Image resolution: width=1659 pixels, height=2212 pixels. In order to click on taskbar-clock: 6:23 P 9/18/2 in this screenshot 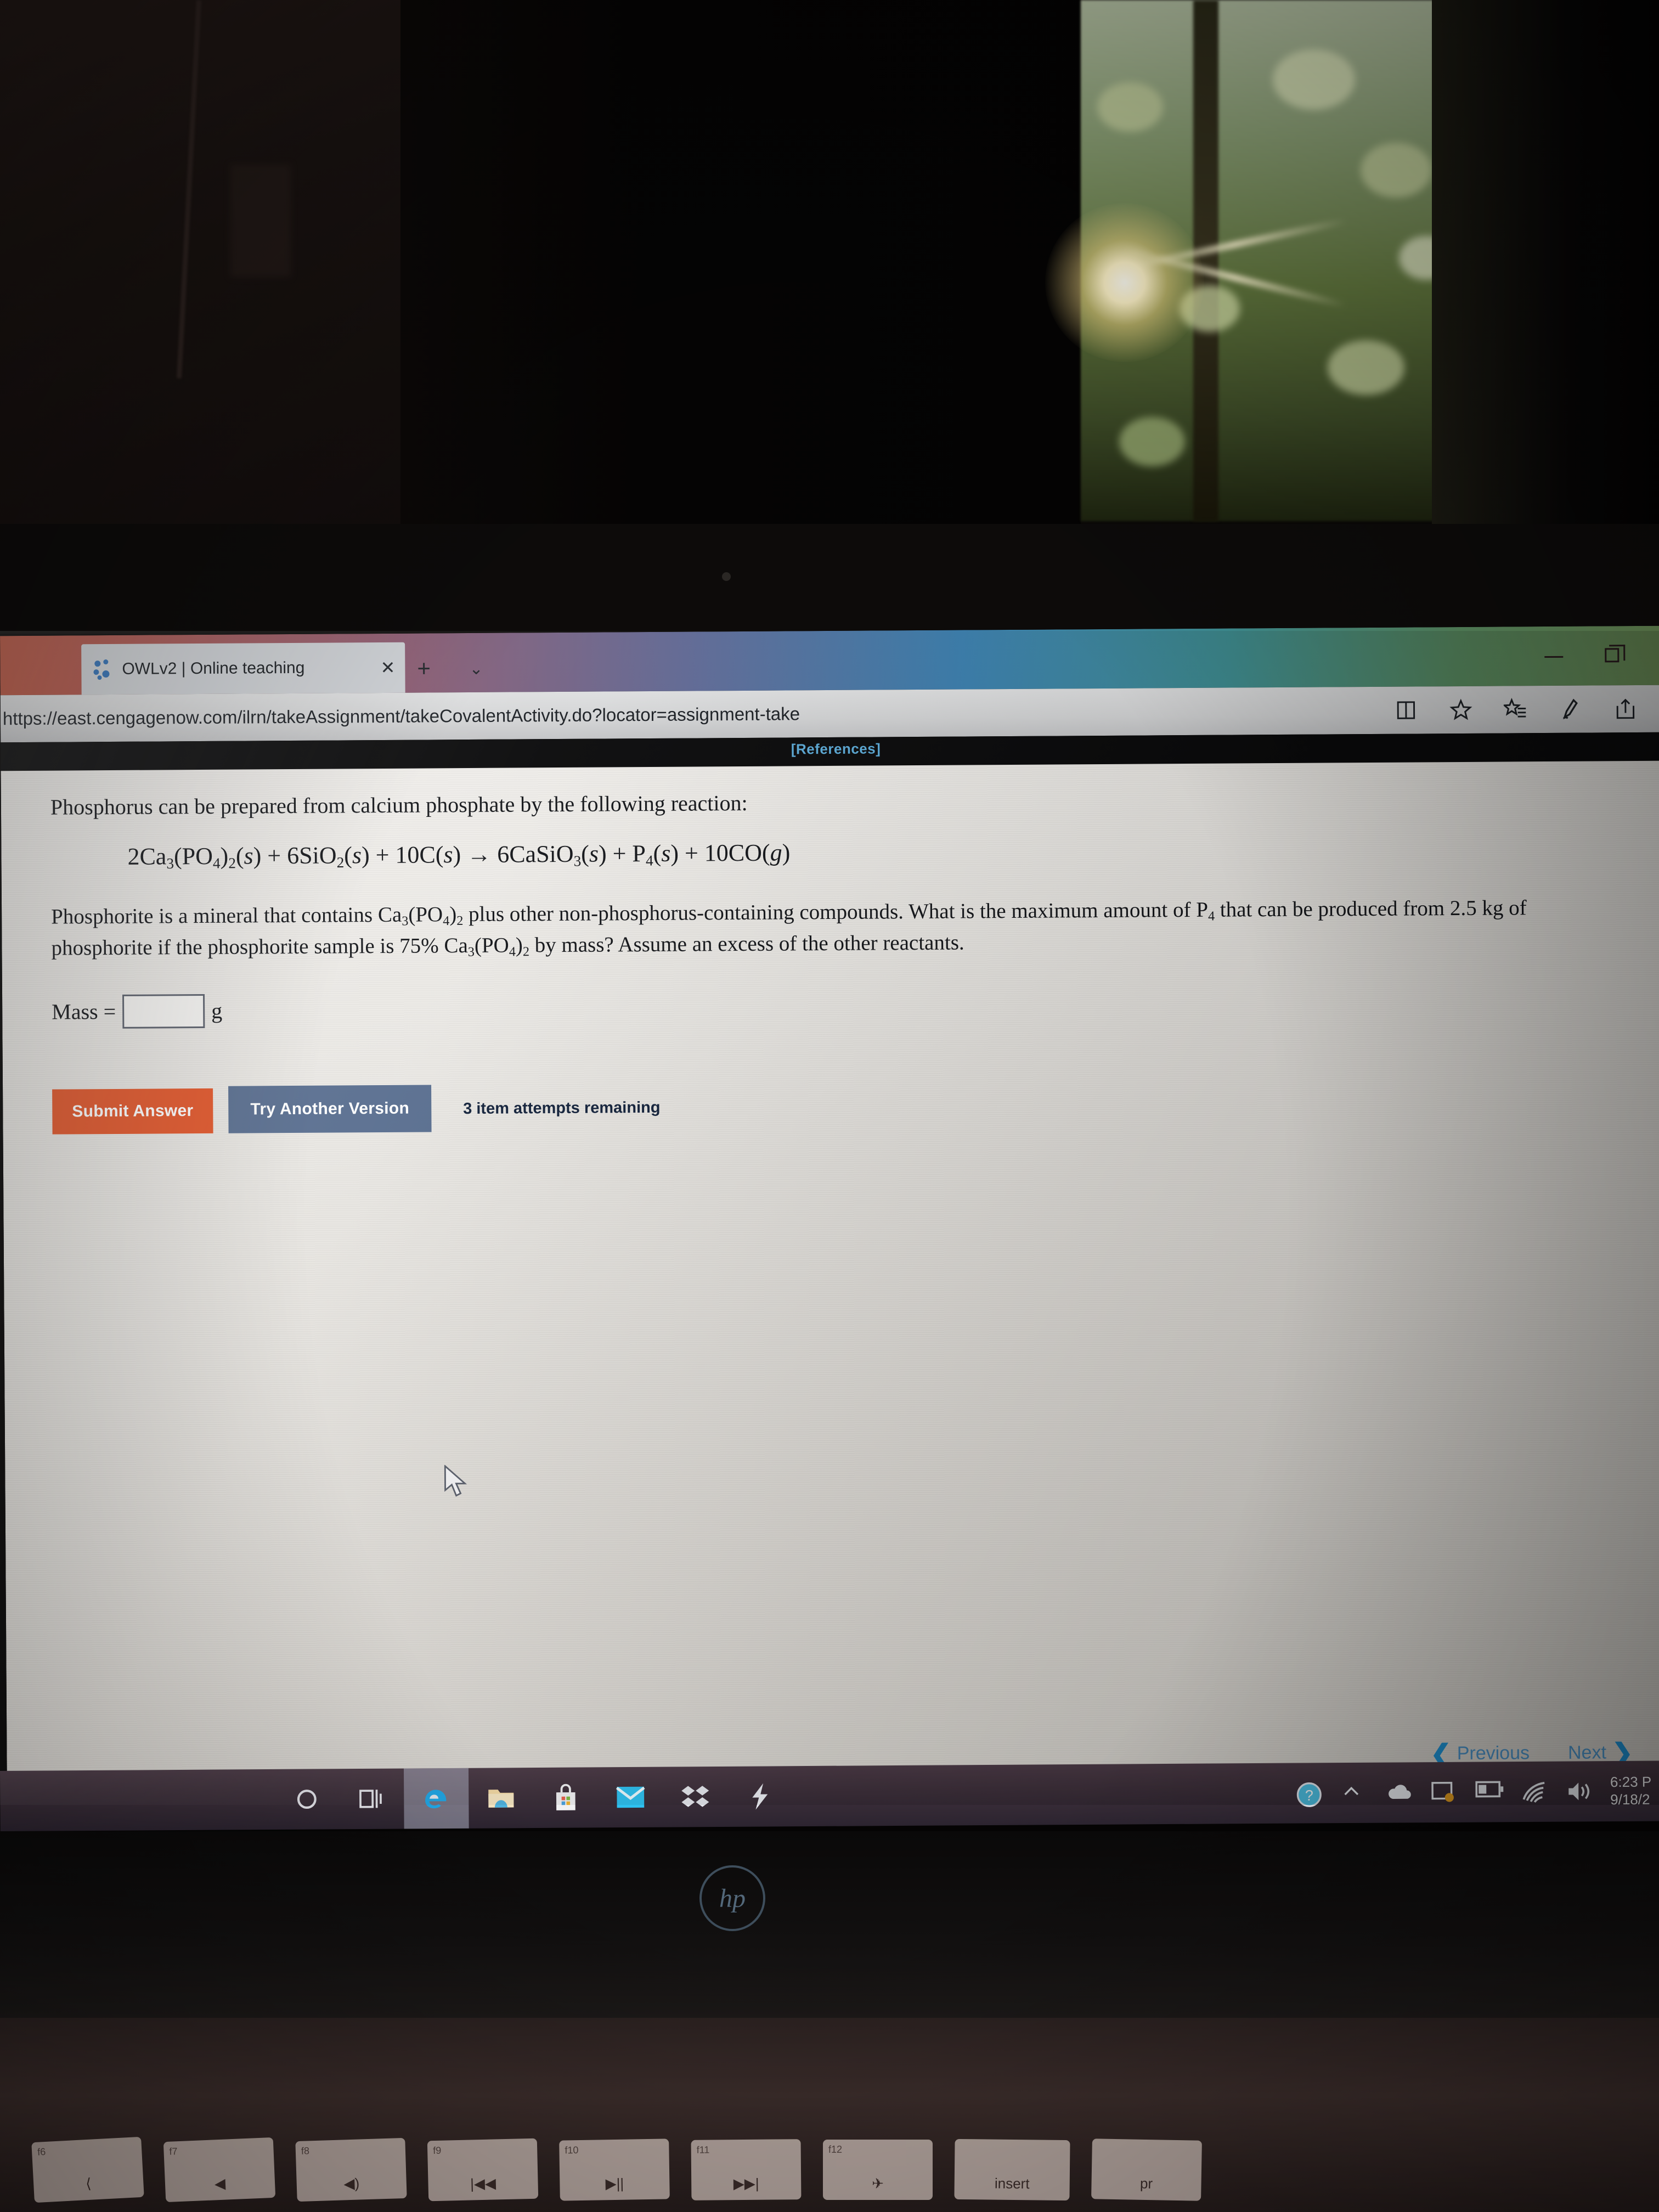, I will do `click(1631, 1792)`.